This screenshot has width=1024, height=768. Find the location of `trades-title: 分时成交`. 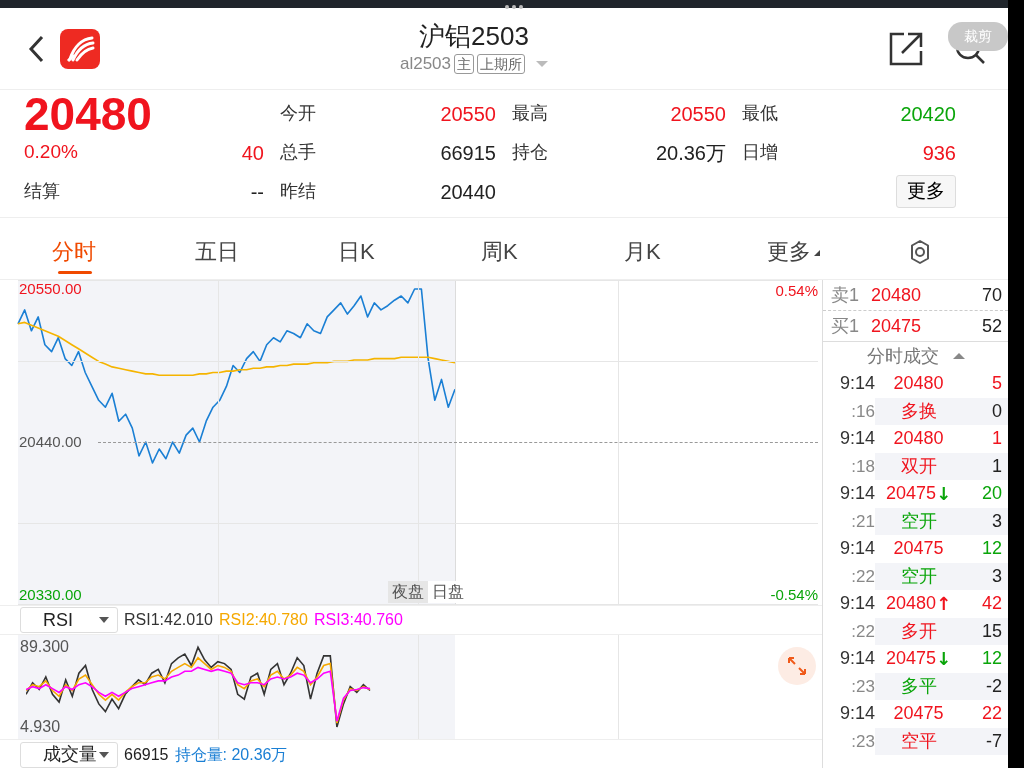

trades-title: 分时成交 is located at coordinates (902, 356).